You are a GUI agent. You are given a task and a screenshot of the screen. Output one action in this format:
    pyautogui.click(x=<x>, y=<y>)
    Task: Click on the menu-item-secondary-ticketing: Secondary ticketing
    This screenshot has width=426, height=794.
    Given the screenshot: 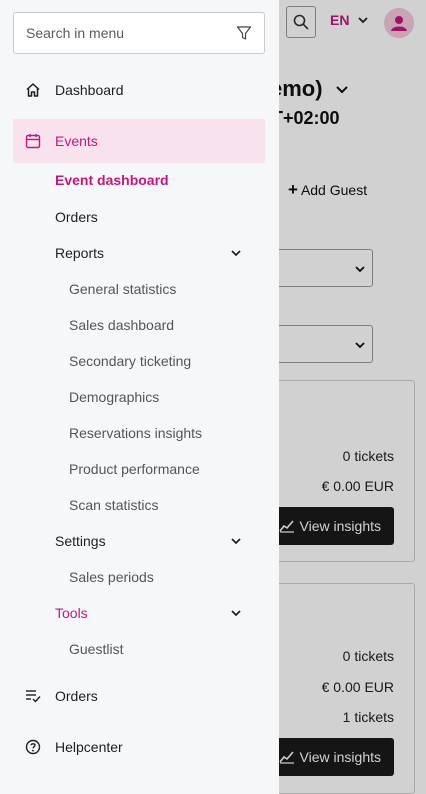 What is the action you would take?
    pyautogui.click(x=164, y=361)
    